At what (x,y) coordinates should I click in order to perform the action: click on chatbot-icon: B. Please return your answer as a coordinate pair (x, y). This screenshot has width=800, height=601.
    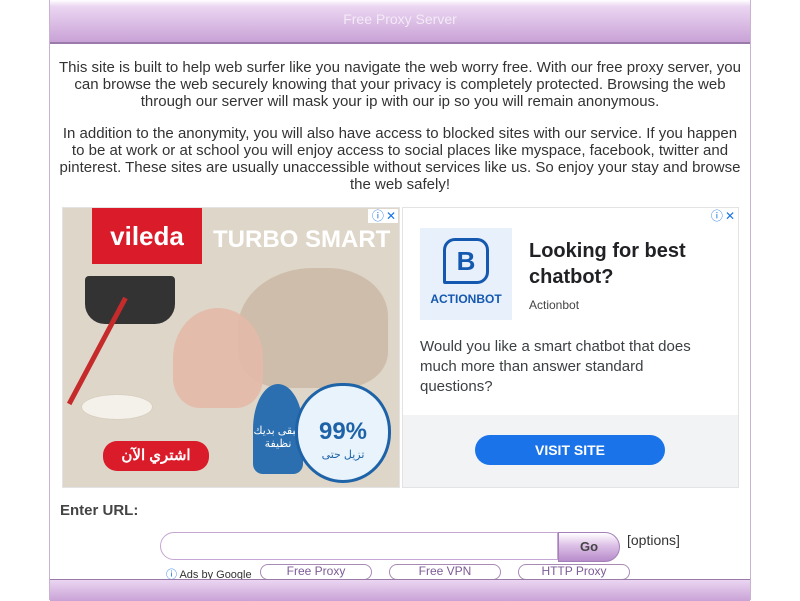
    Looking at the image, I should click on (466, 261).